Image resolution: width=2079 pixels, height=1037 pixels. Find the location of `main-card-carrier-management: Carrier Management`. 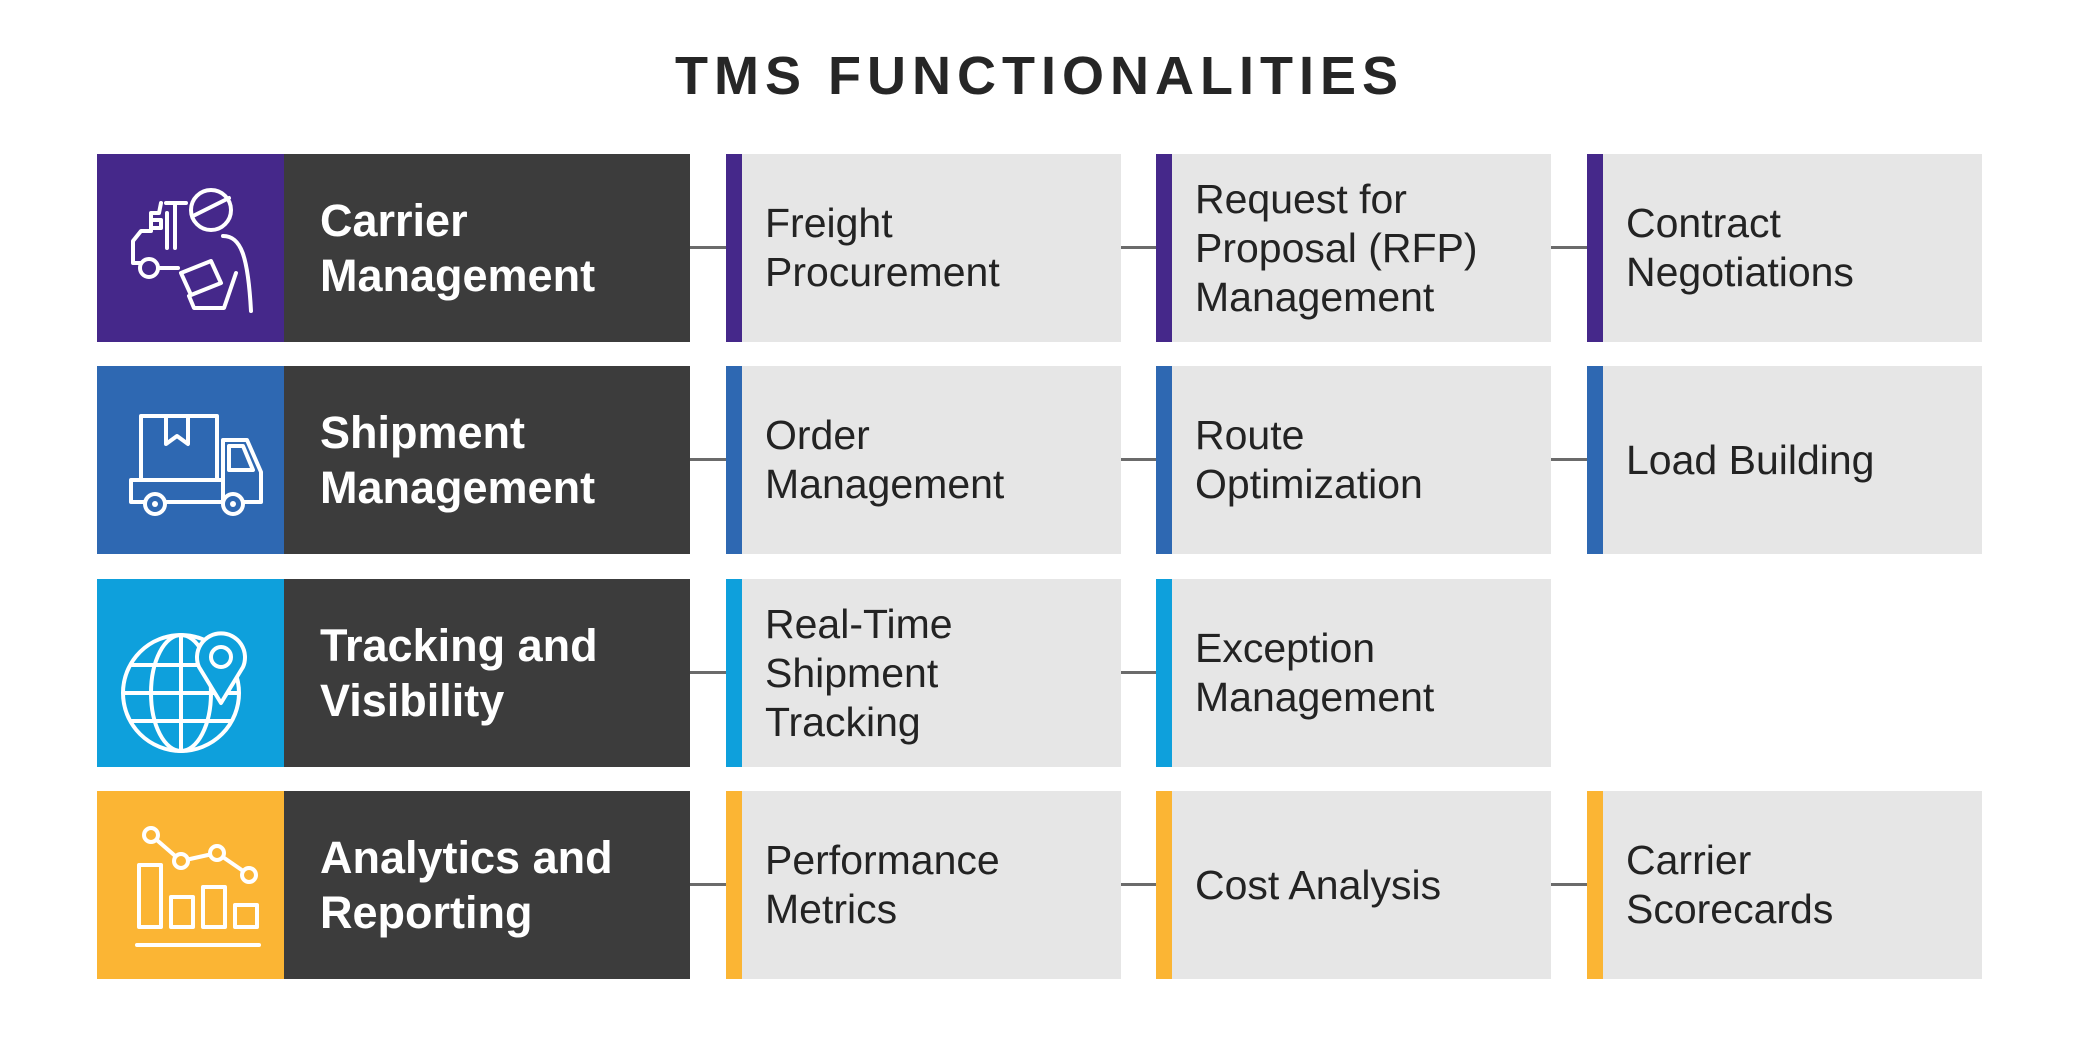

main-card-carrier-management: Carrier Management is located at coordinates (393, 248).